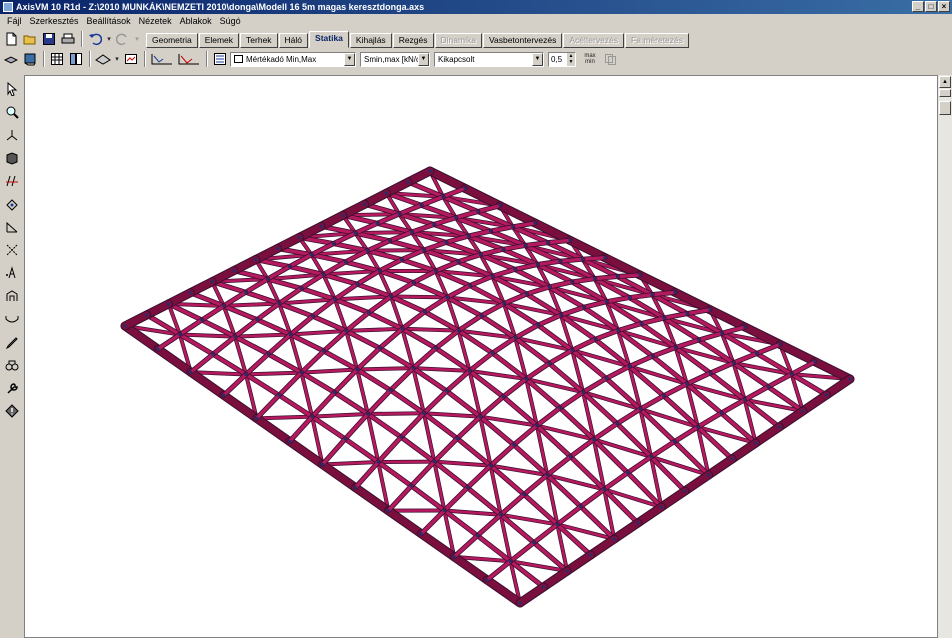  Describe the element at coordinates (155, 21) in the screenshot. I see `menu-views: Nézetek` at that location.